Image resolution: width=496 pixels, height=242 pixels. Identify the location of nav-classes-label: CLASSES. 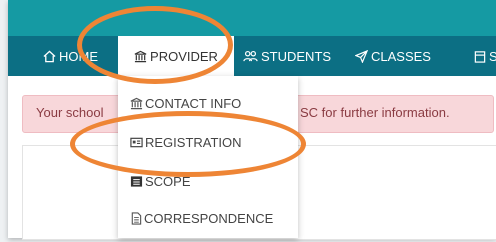
(401, 56).